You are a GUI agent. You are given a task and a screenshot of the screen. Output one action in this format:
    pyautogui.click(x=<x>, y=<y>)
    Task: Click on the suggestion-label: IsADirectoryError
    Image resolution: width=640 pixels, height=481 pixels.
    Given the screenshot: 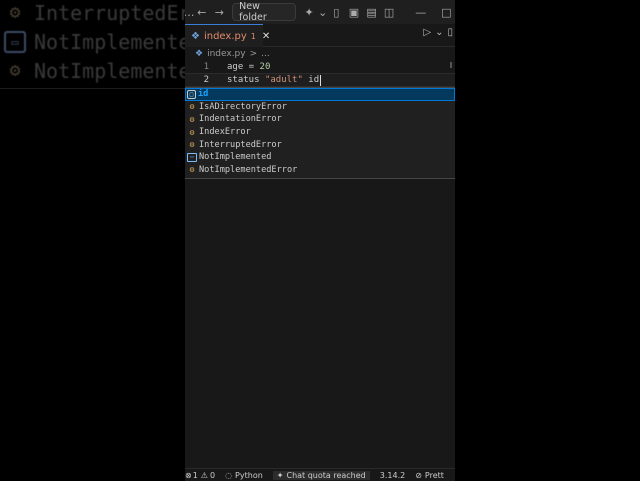 What is the action you would take?
    pyautogui.click(x=243, y=106)
    